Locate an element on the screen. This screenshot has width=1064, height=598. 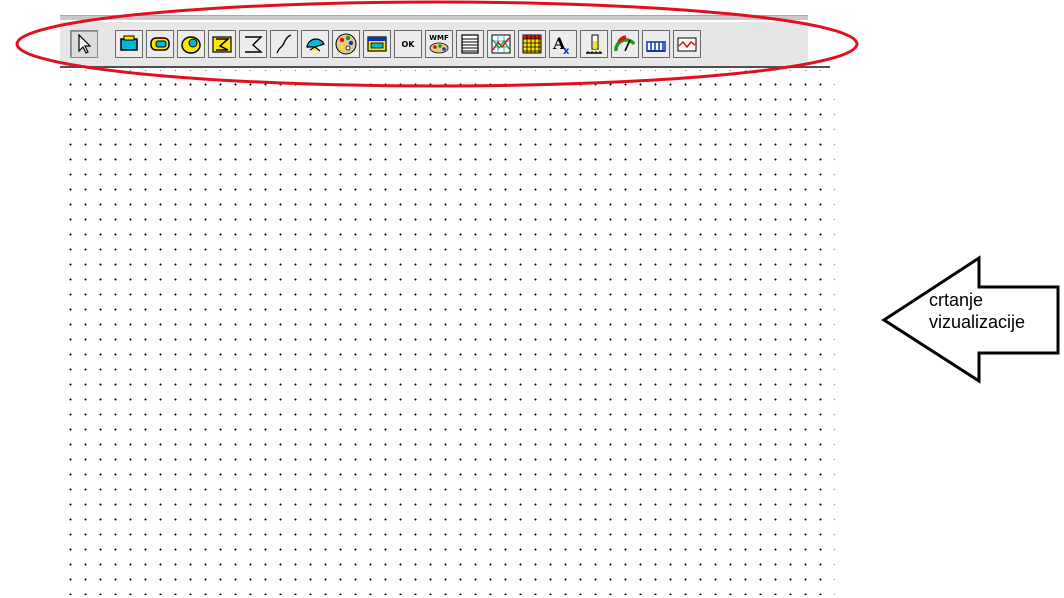
arrow-annotation-text: crtanje vizualizacije is located at coordinates (977, 311).